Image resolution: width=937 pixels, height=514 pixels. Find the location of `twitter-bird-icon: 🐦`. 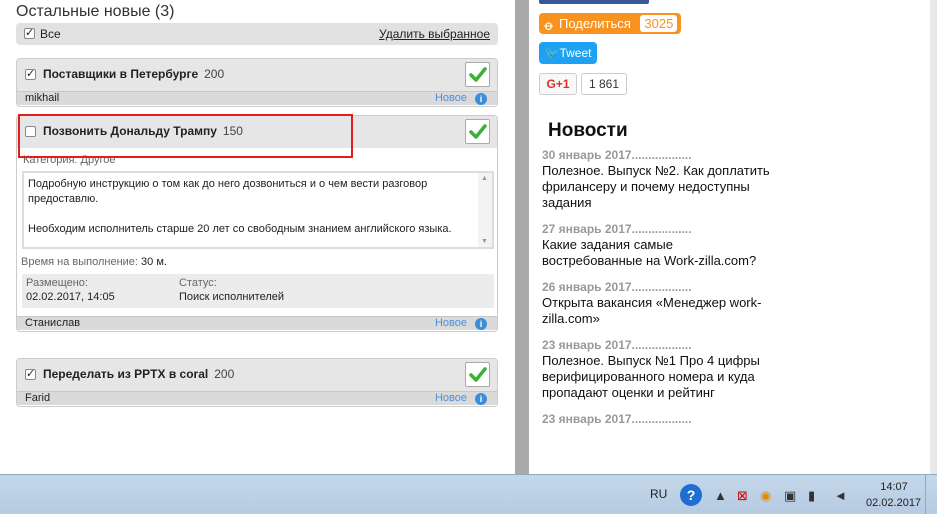

twitter-bird-icon: 🐦 is located at coordinates (552, 53).